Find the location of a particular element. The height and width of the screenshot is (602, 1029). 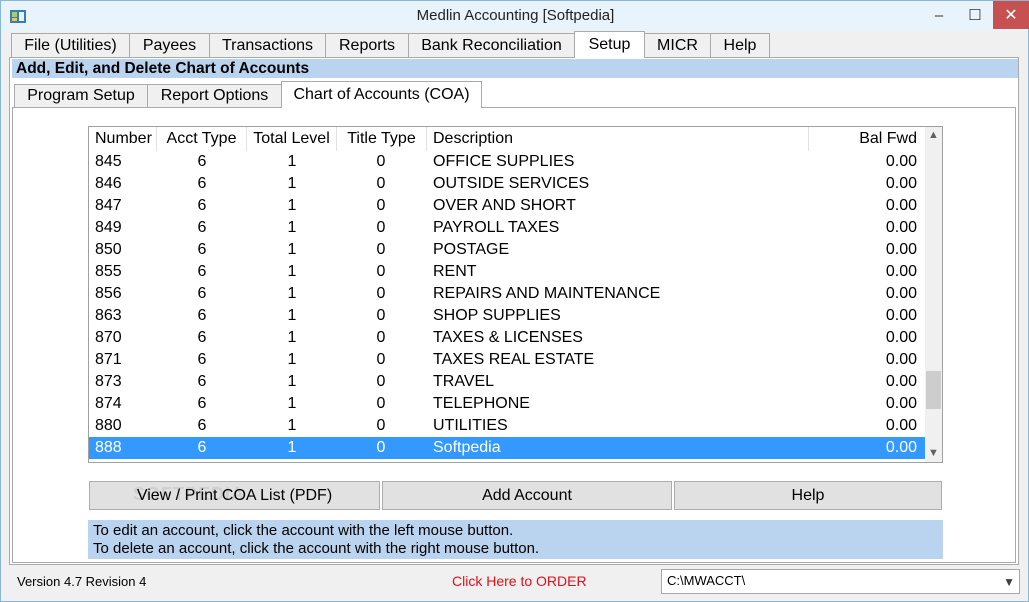

tab-transactions: Transactions is located at coordinates (267, 45).